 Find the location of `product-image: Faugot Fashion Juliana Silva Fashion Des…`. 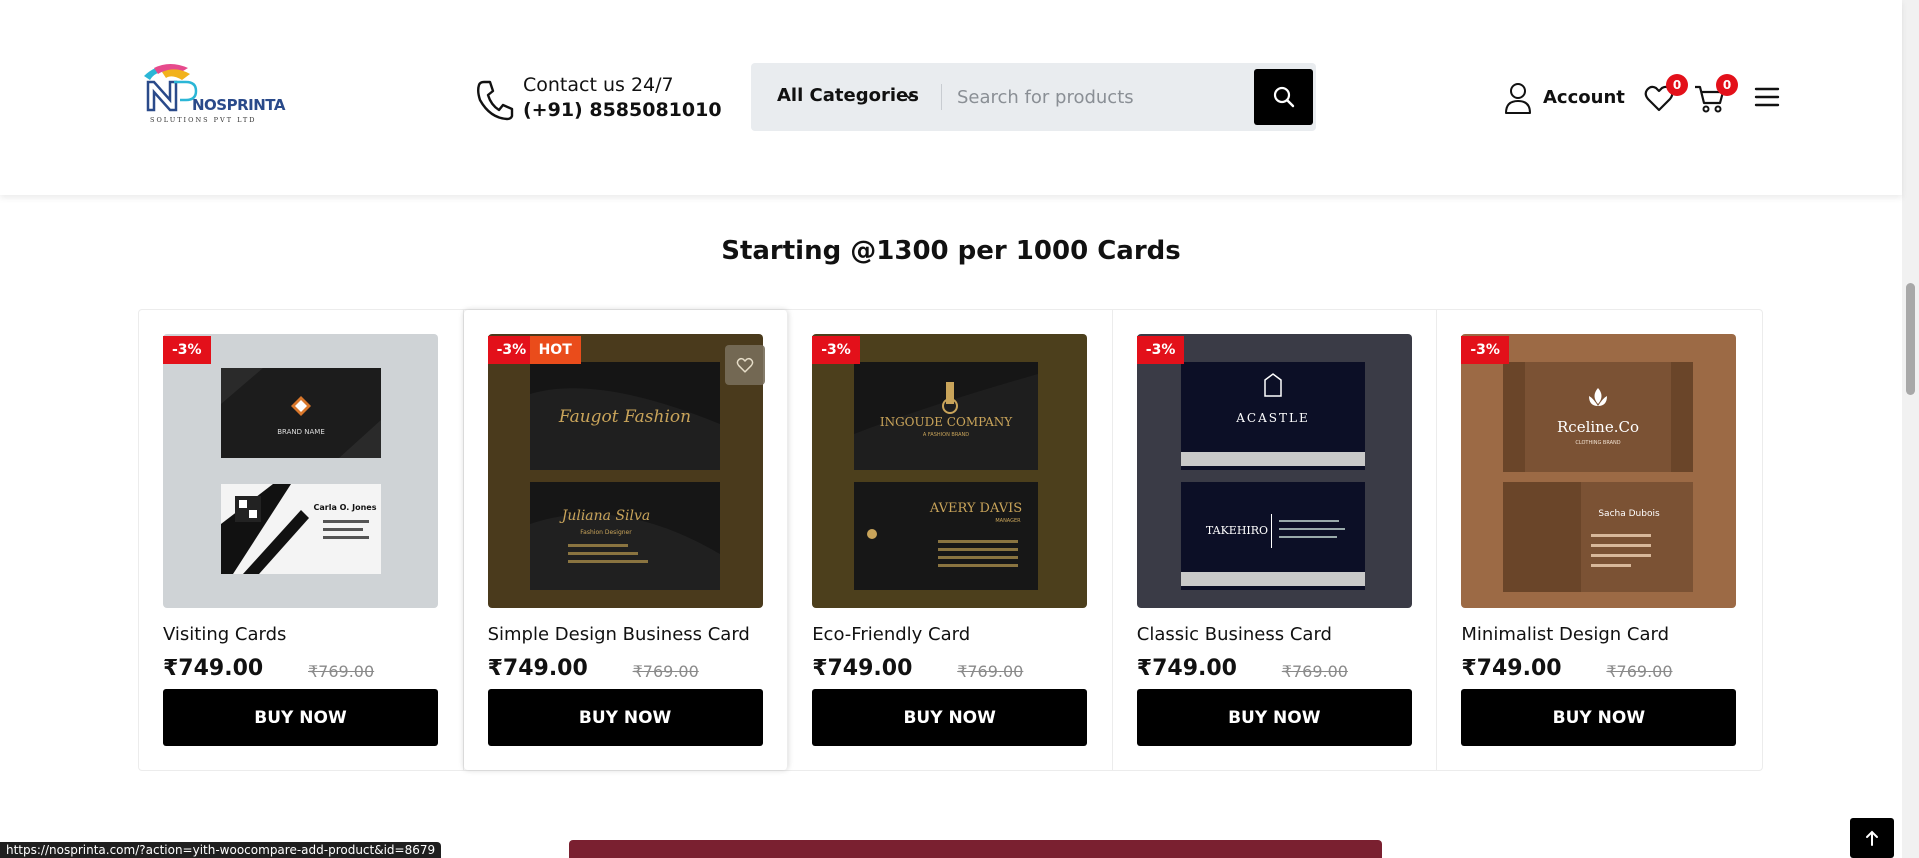

product-image: Faugot Fashion Juliana Silva Fashion Des… is located at coordinates (625, 471).